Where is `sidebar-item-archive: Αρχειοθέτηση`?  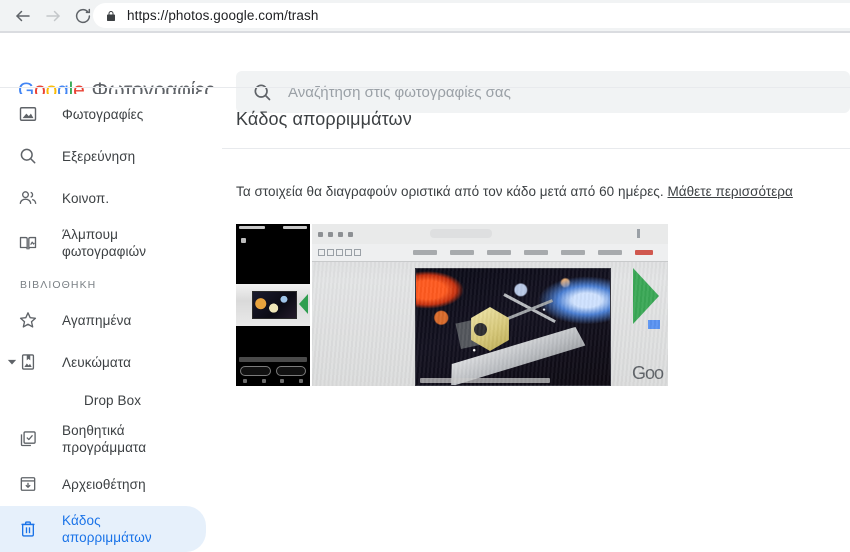 sidebar-item-archive: Αρχειοθέτηση is located at coordinates (111, 484).